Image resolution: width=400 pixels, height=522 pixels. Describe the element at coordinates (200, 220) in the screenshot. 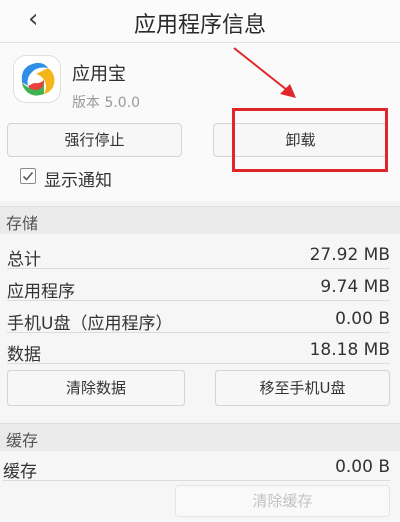

I see `storage-section-header: 存储` at that location.